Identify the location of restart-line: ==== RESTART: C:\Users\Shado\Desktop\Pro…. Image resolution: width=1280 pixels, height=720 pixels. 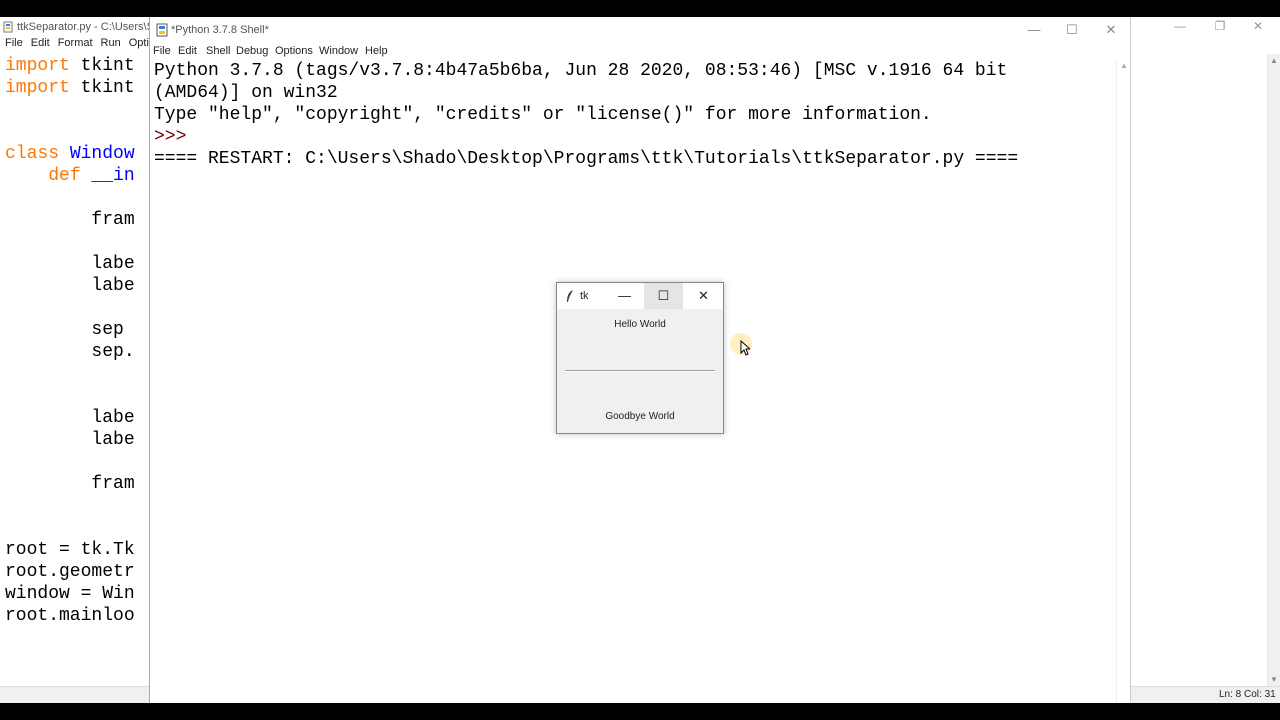
(586, 159).